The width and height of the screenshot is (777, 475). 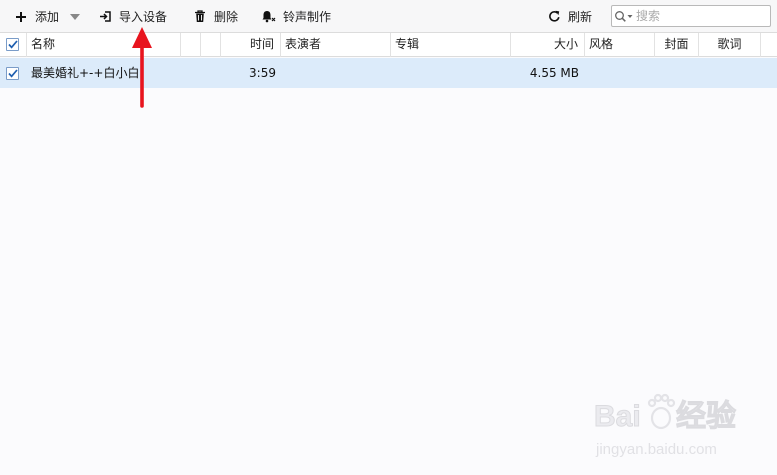 I want to click on search-icon, so click(x=624, y=16).